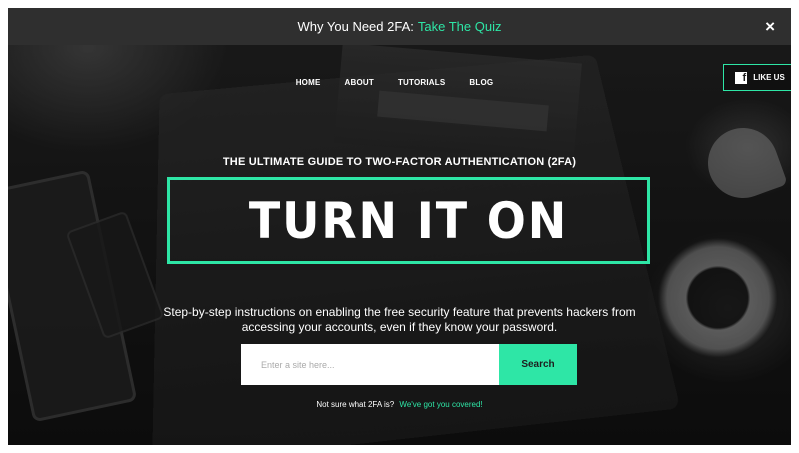  Describe the element at coordinates (308, 82) in the screenshot. I see `nav-home: HOME` at that location.